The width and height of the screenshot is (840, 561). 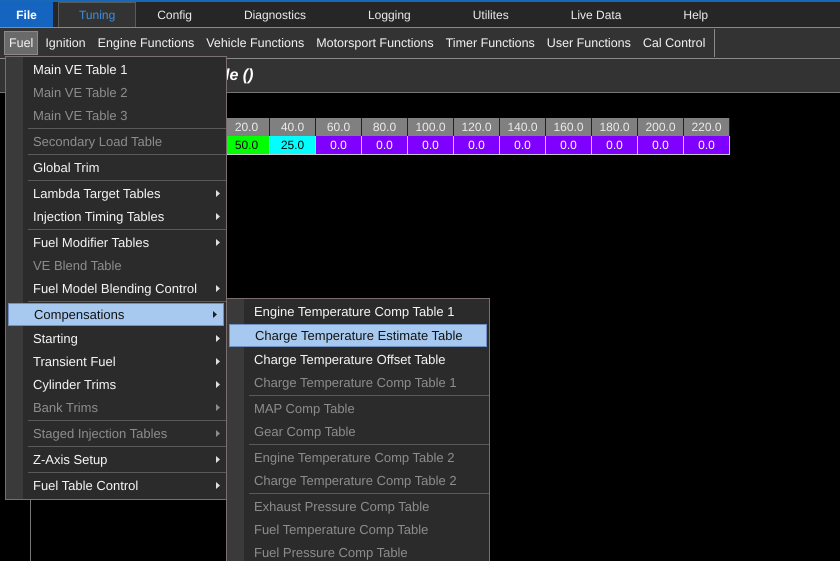 What do you see at coordinates (293, 145) in the screenshot?
I see `table-cell: 25.0` at bounding box center [293, 145].